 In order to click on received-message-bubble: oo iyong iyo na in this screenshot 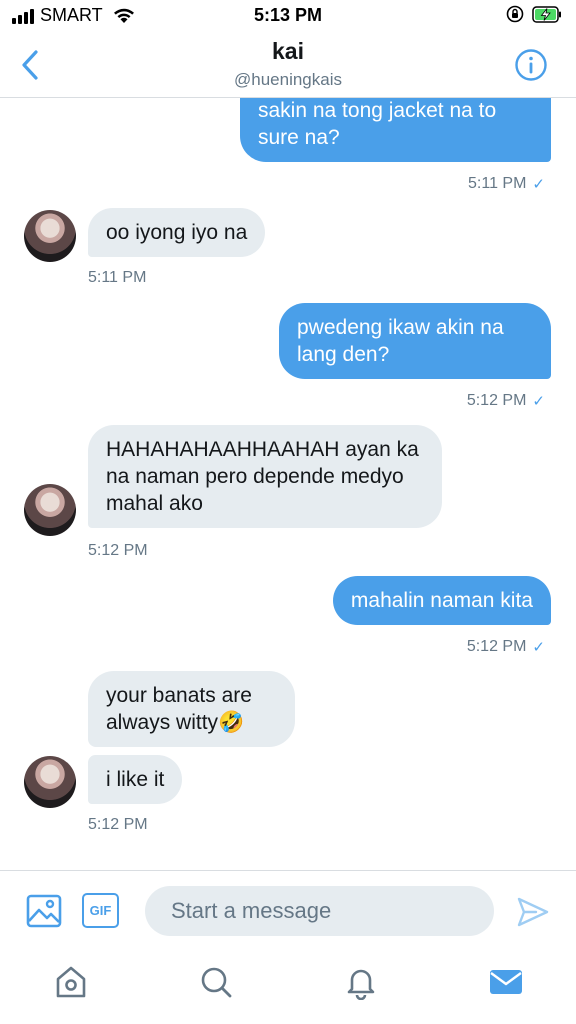, I will do `click(177, 232)`.